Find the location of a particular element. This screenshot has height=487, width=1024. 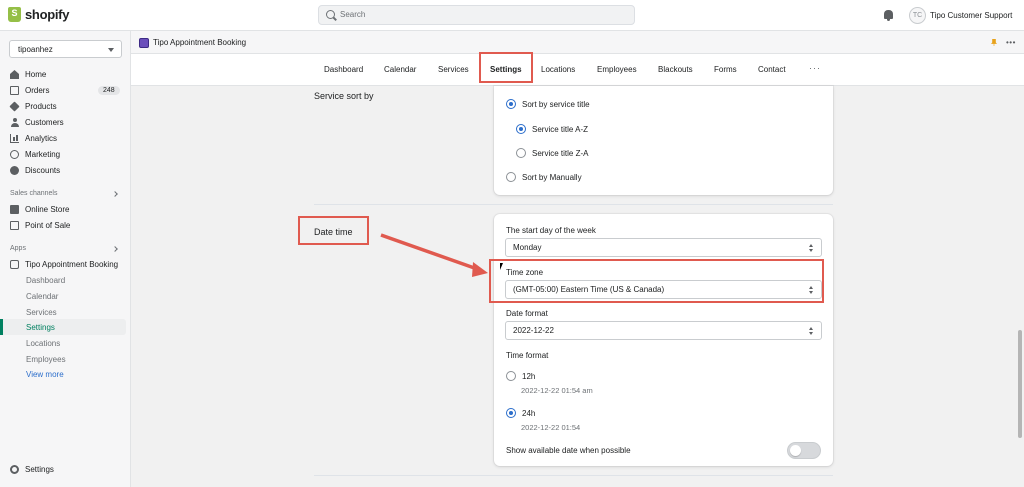

radio-sort-by-title: Sort by service title is located at coordinates (548, 104).